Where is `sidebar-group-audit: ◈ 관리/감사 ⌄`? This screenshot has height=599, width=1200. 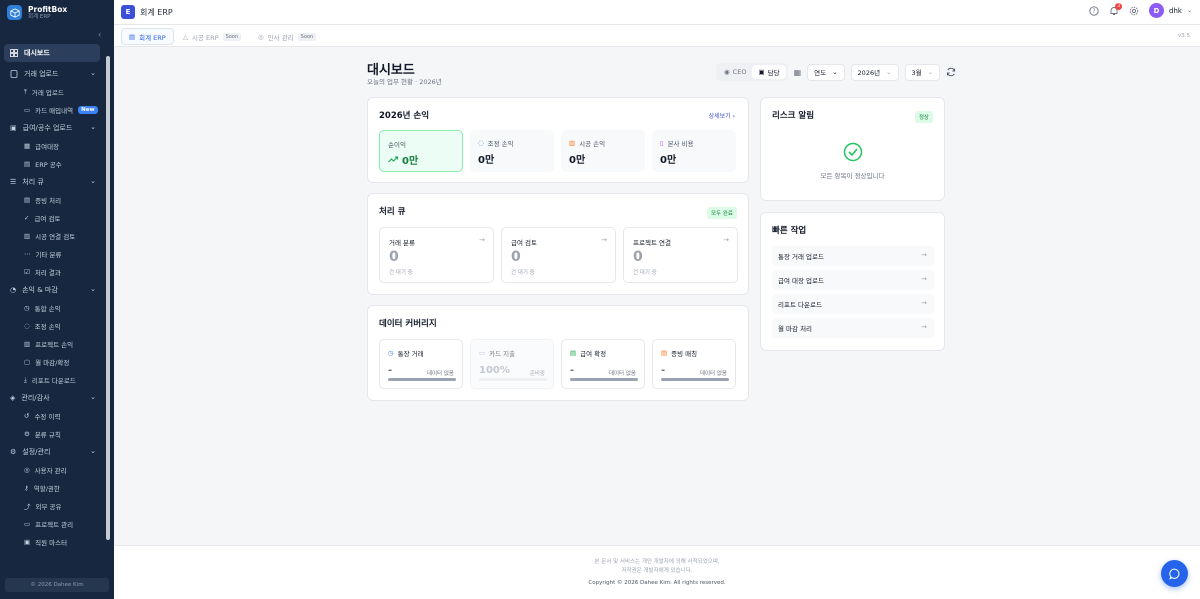 sidebar-group-audit: ◈ 관리/감사 ⌄ is located at coordinates (52, 398).